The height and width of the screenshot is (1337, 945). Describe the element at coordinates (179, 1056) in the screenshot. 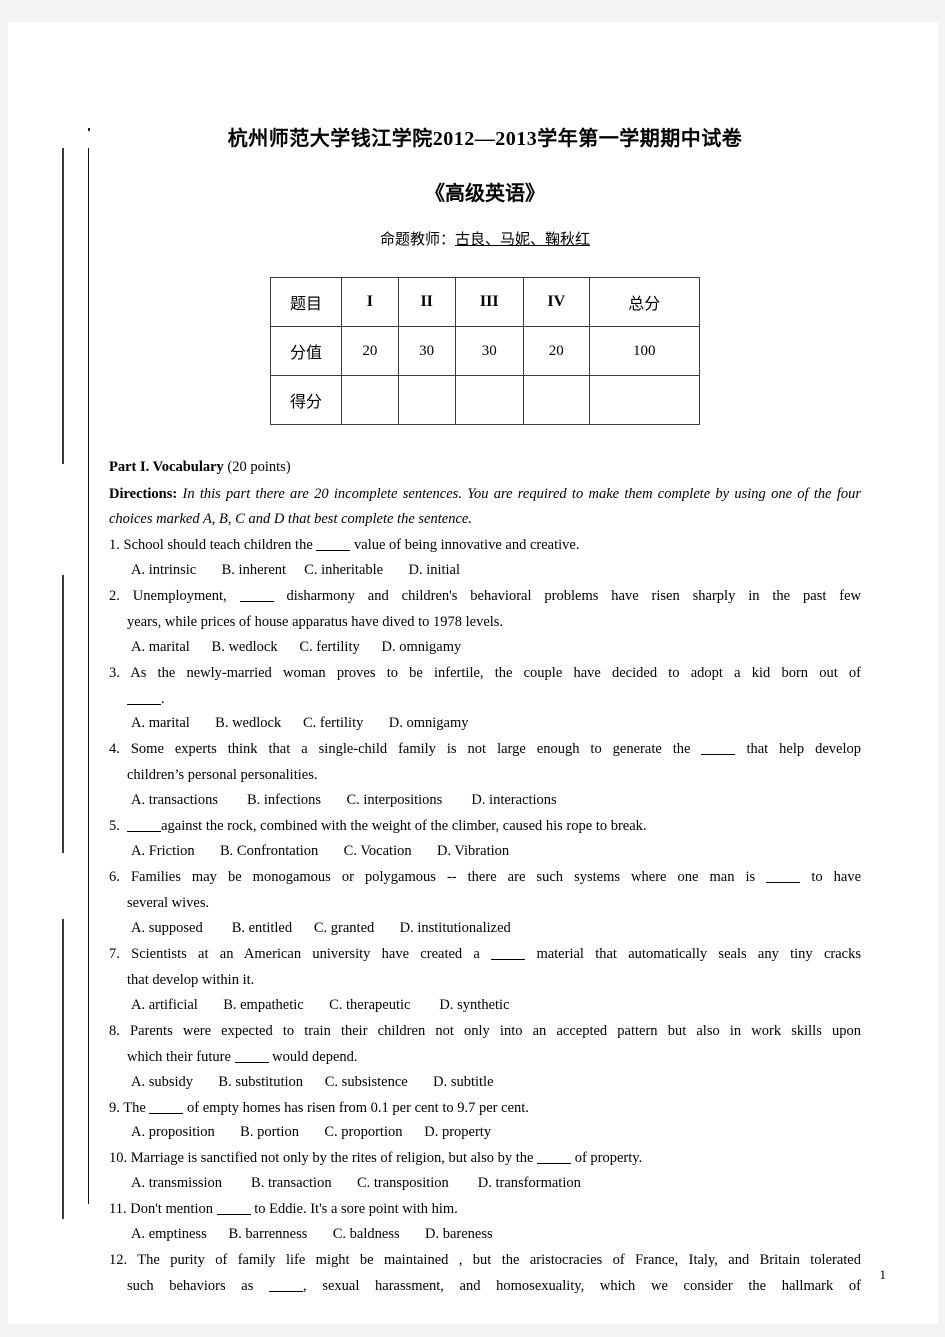

I see `question-8-stem-cont-a: which their future` at that location.